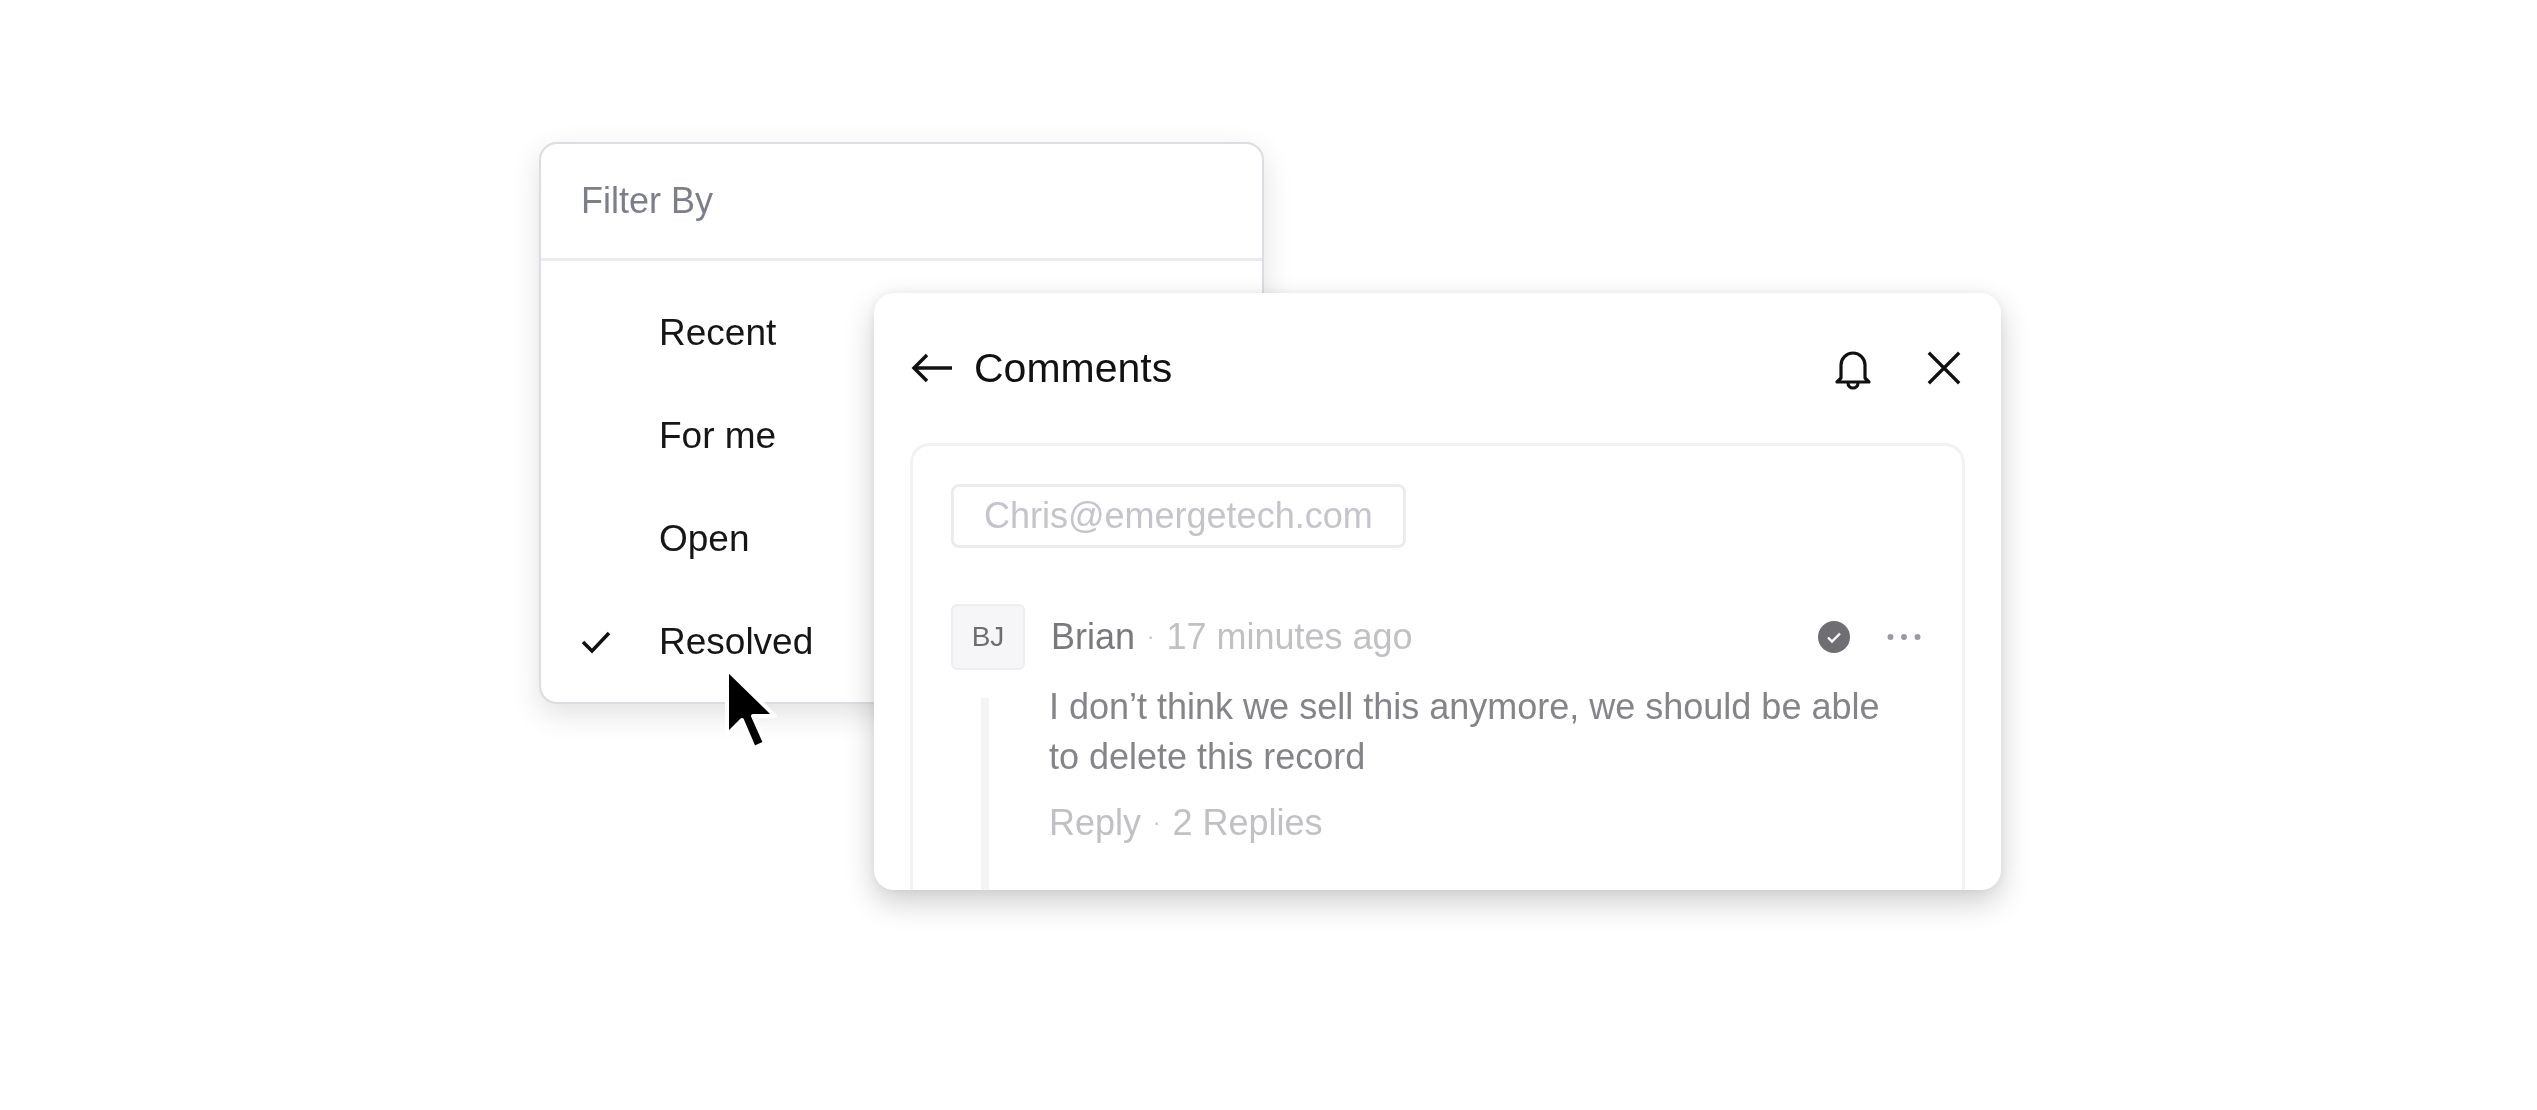 The height and width of the screenshot is (1110, 2537). What do you see at coordinates (988, 637) in the screenshot?
I see `avatar: BJ` at bounding box center [988, 637].